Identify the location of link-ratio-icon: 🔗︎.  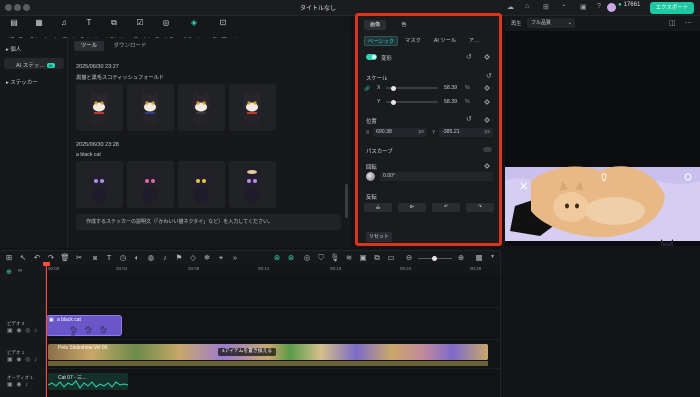
(367, 89).